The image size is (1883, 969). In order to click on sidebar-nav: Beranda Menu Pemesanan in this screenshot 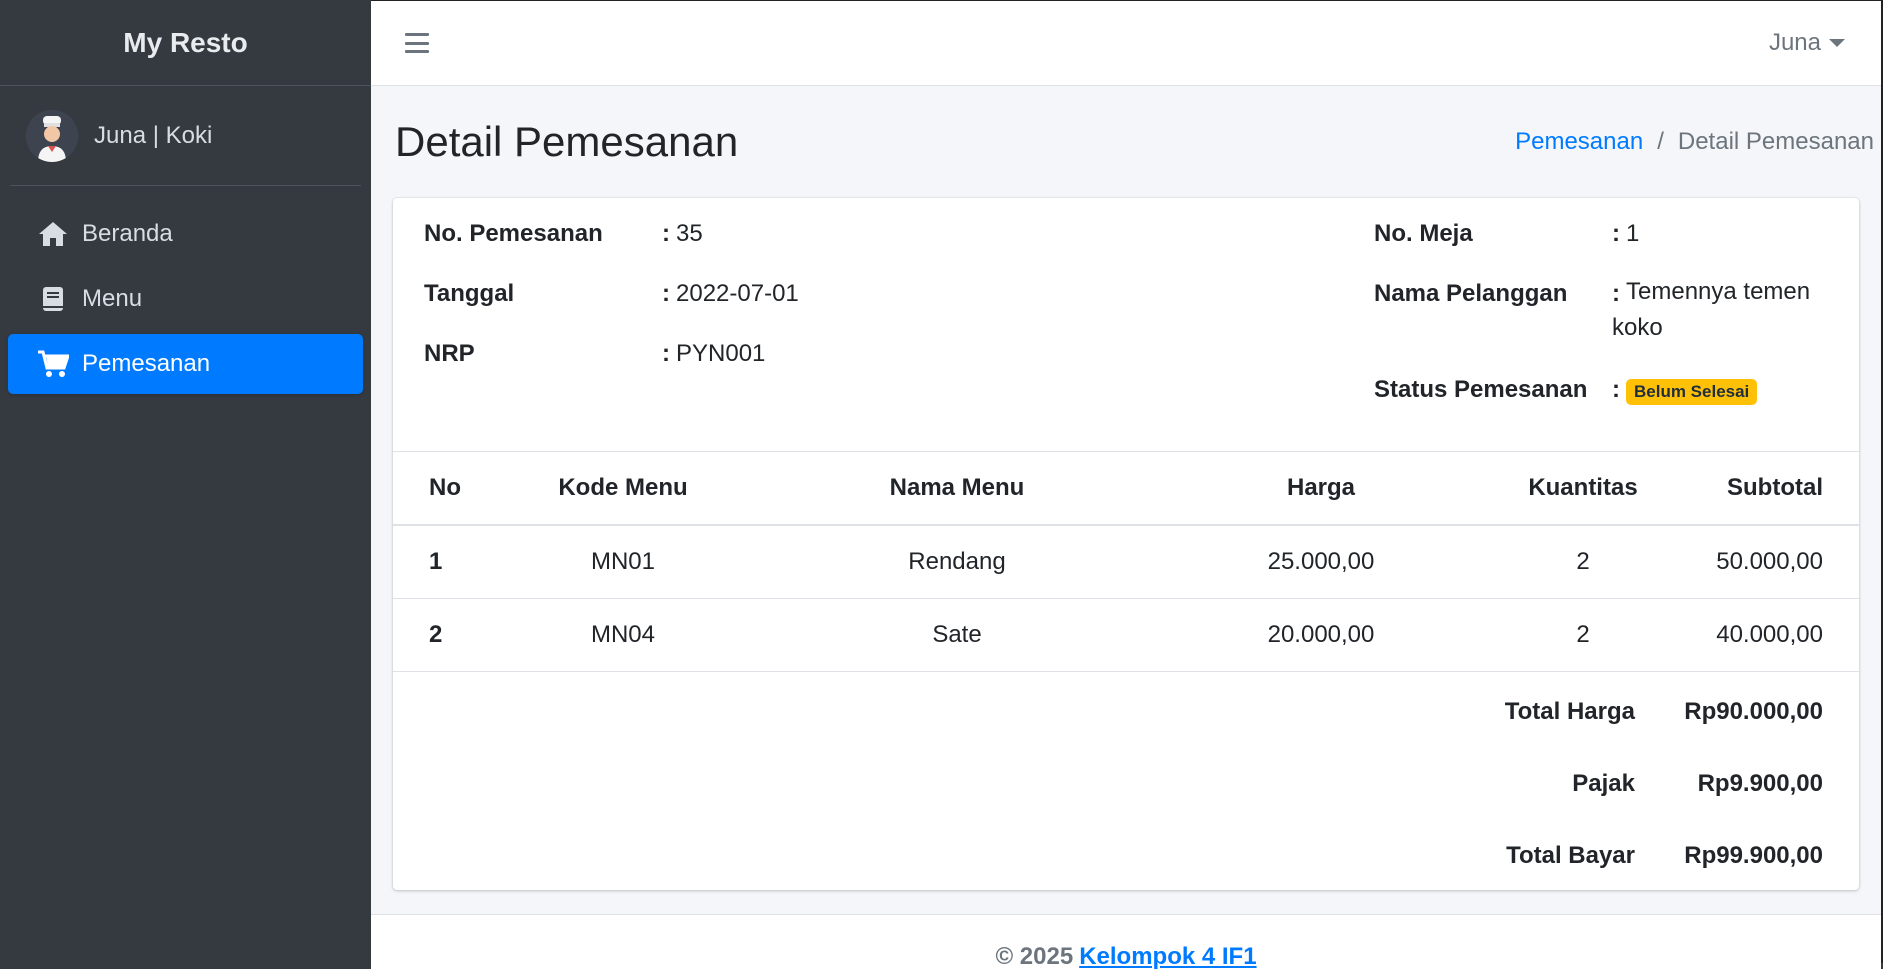, I will do `click(185, 290)`.